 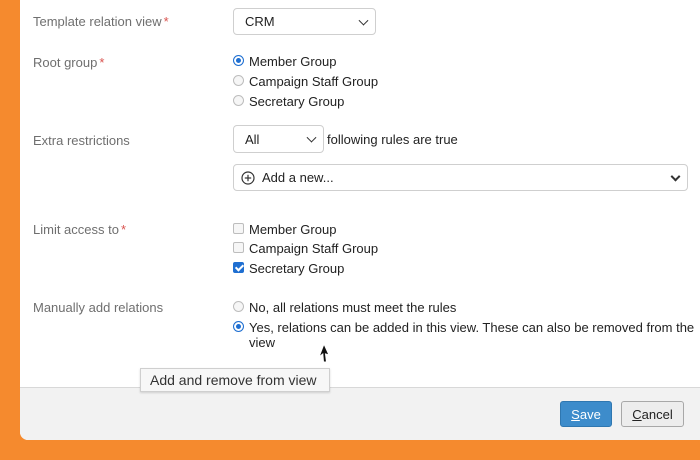 What do you see at coordinates (238, 267) in the screenshot?
I see `checkbox-checked-icon` at bounding box center [238, 267].